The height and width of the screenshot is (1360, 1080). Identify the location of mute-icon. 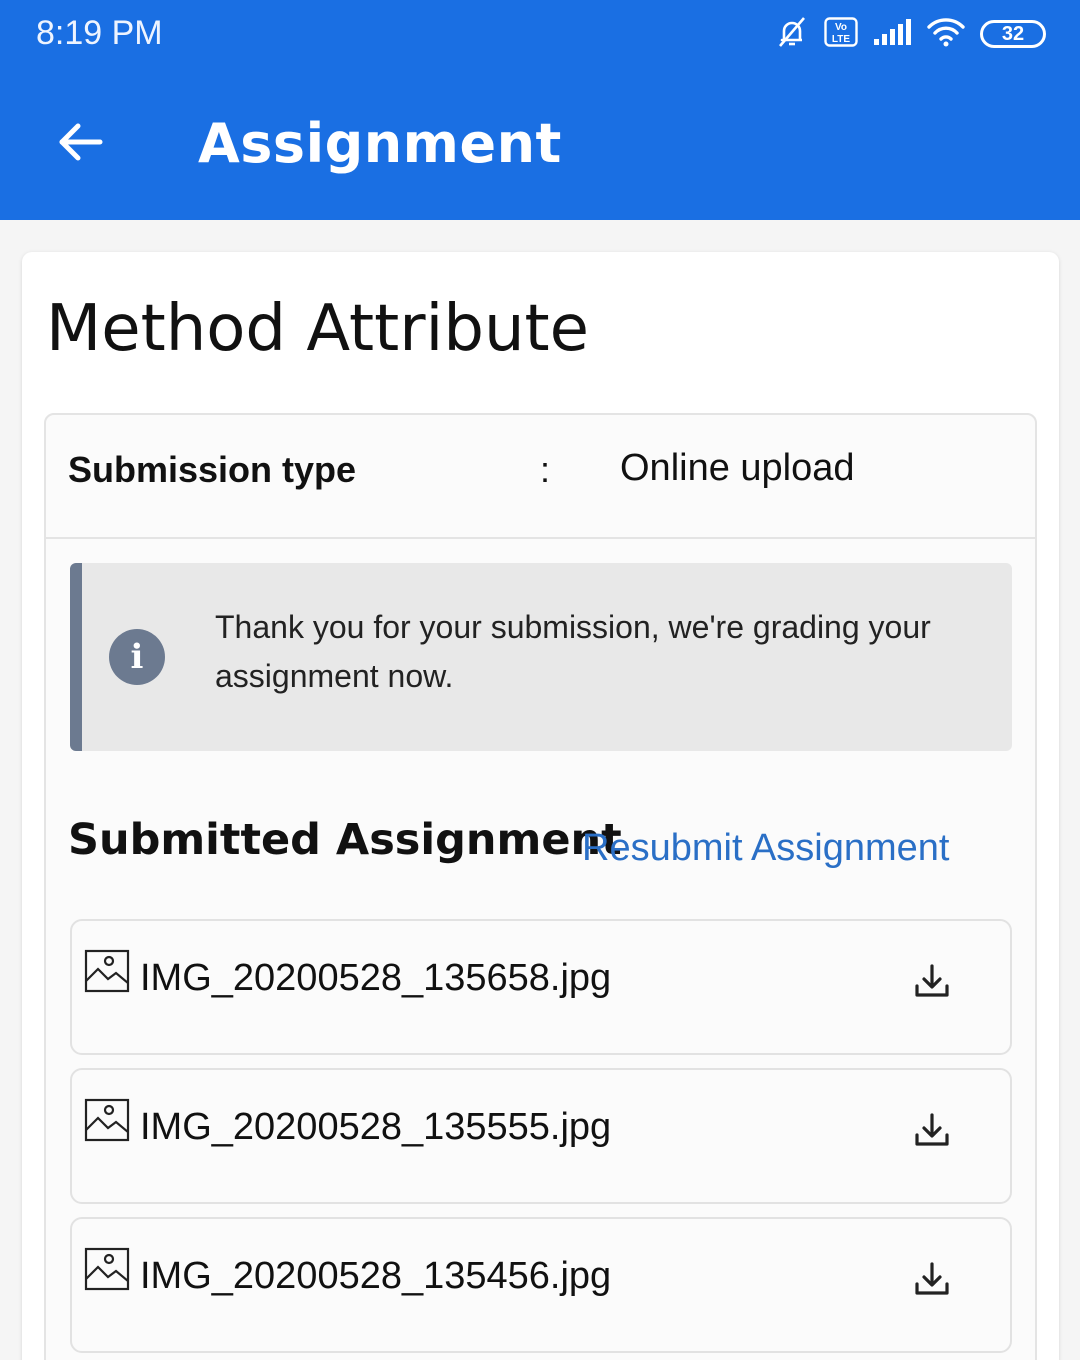
(792, 34).